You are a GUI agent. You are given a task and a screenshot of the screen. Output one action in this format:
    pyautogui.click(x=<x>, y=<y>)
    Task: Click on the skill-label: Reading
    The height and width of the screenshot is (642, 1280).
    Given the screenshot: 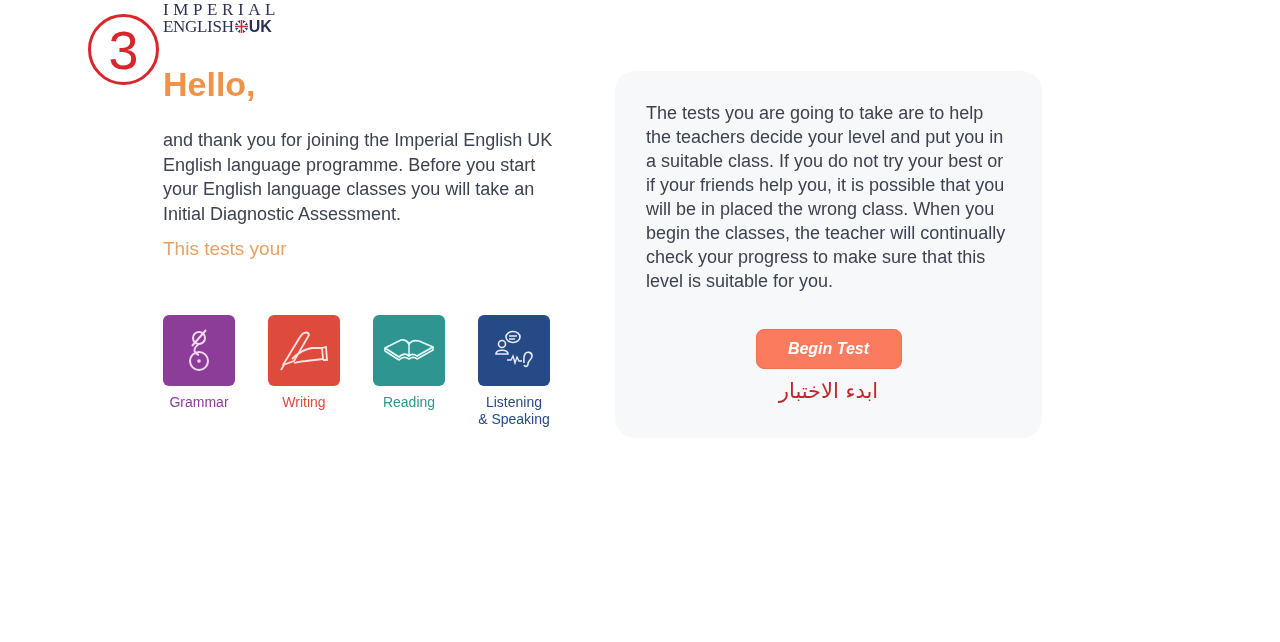 What is the action you would take?
    pyautogui.click(x=409, y=402)
    